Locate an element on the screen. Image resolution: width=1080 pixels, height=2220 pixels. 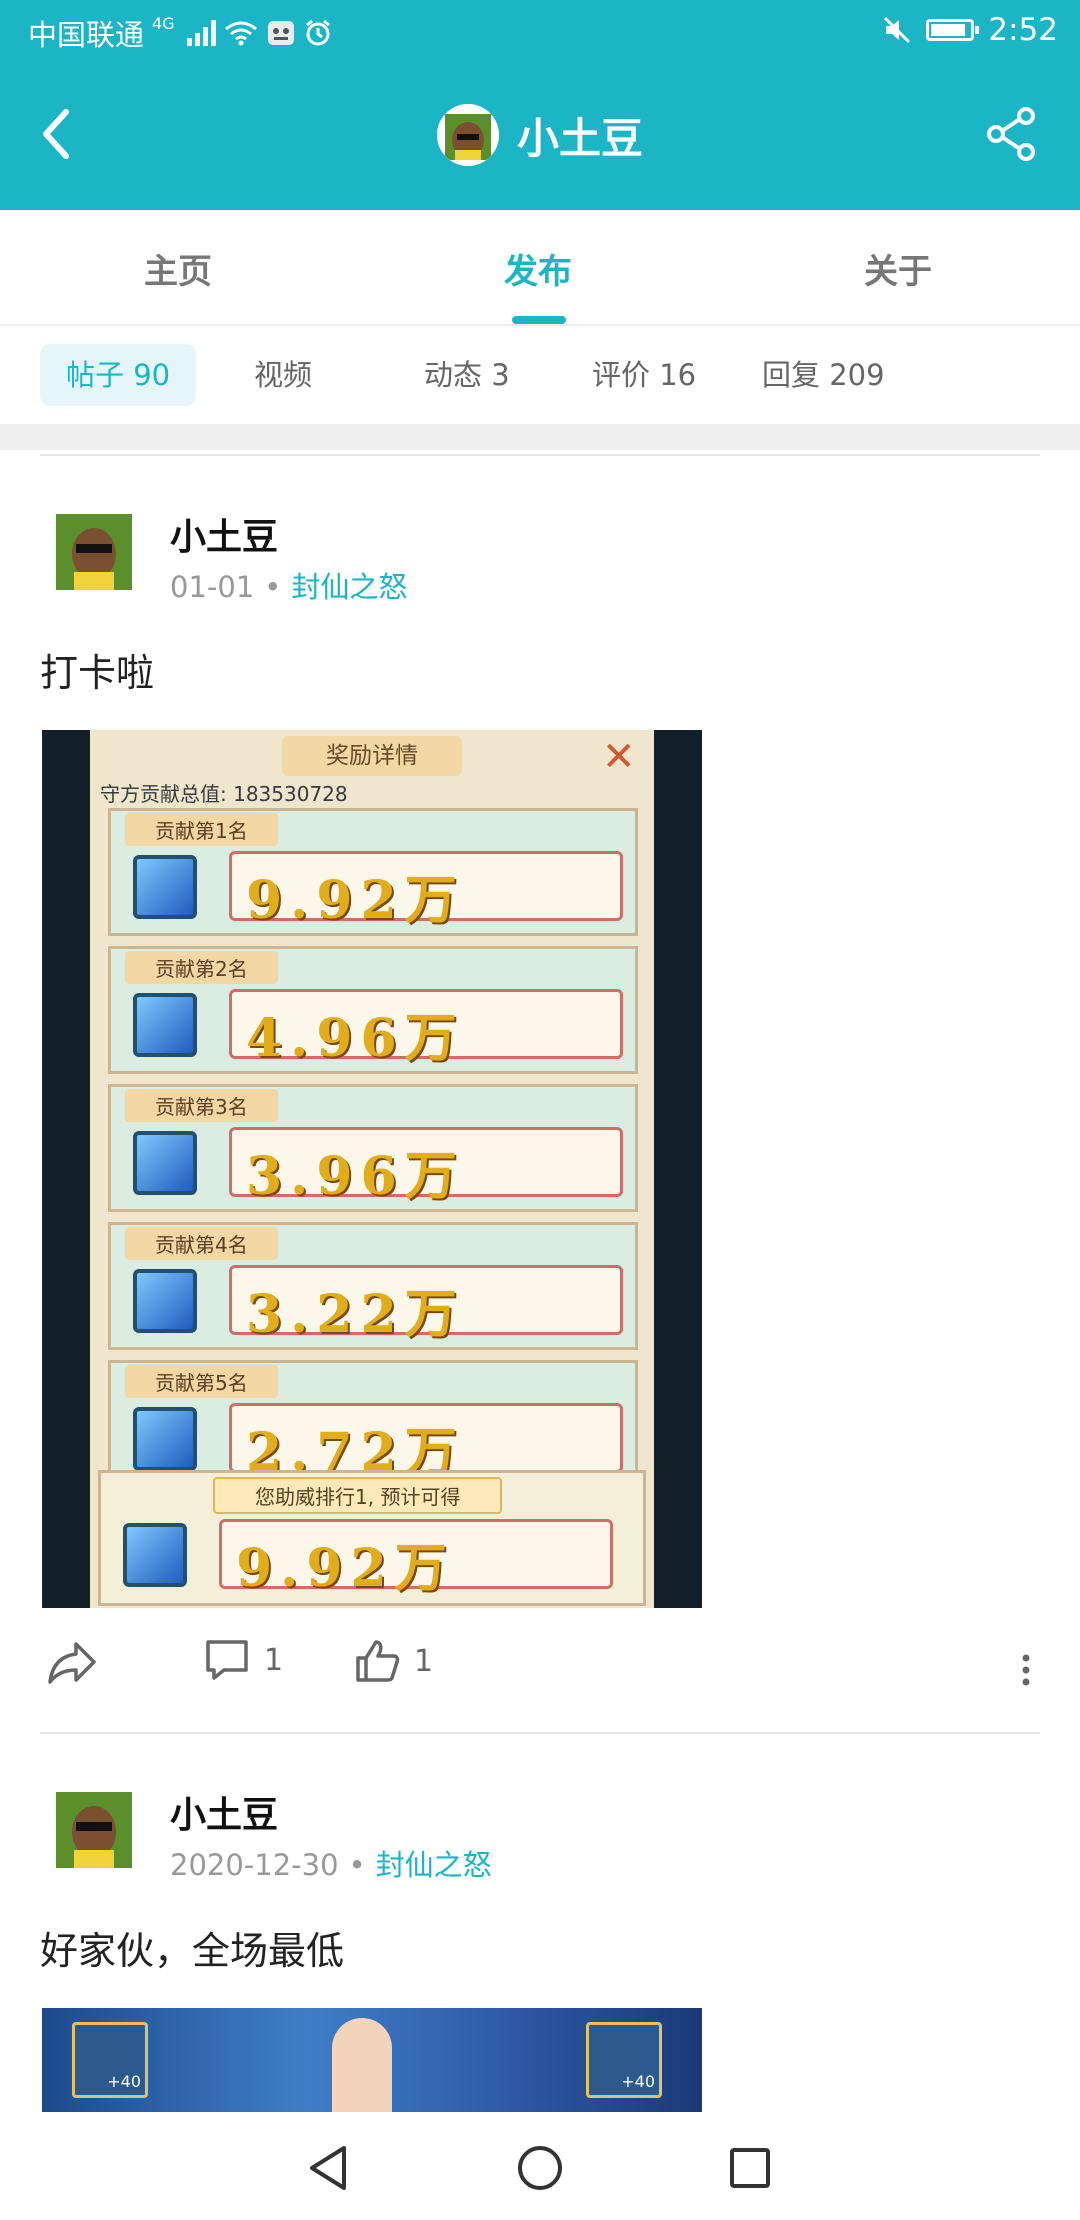
network-label: 4G is located at coordinates (163, 23).